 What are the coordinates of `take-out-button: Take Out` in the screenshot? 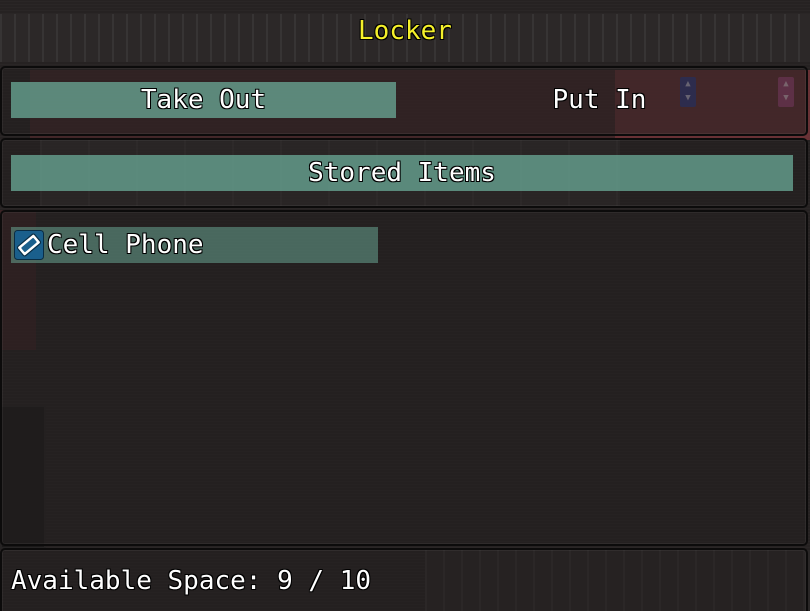 It's located at (203, 100).